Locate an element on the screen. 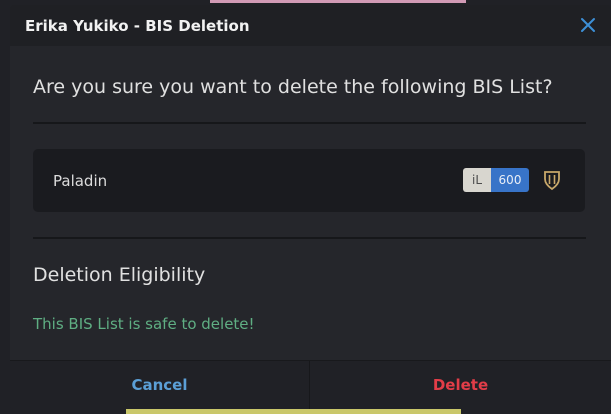 The width and height of the screenshot is (611, 414). paladin-job-icon is located at coordinates (552, 181).